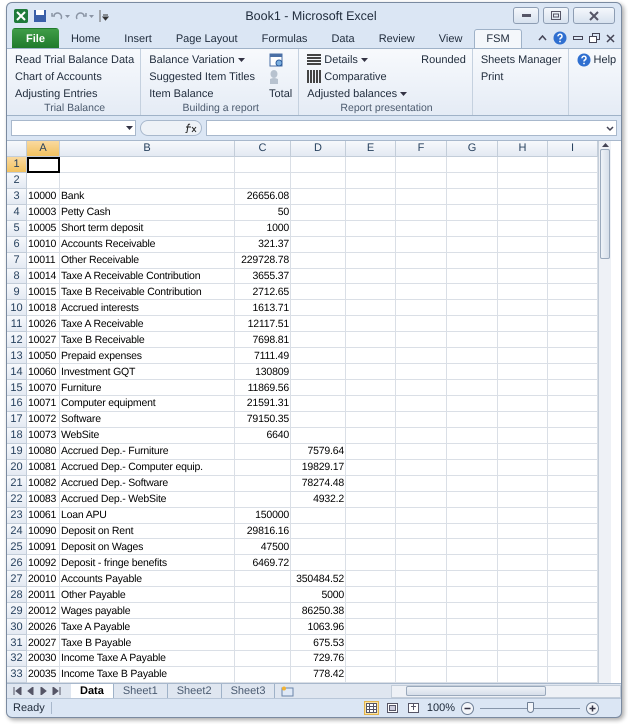 This screenshot has height=724, width=628. Describe the element at coordinates (138, 38) in the screenshot. I see `ribbon-tab: Insert` at that location.